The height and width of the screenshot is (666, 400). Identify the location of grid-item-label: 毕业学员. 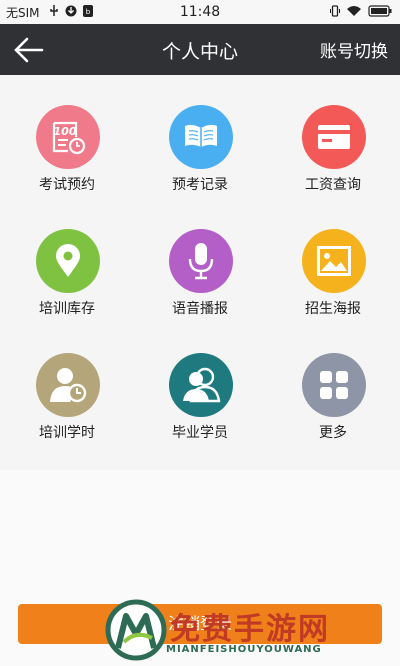
(200, 433).